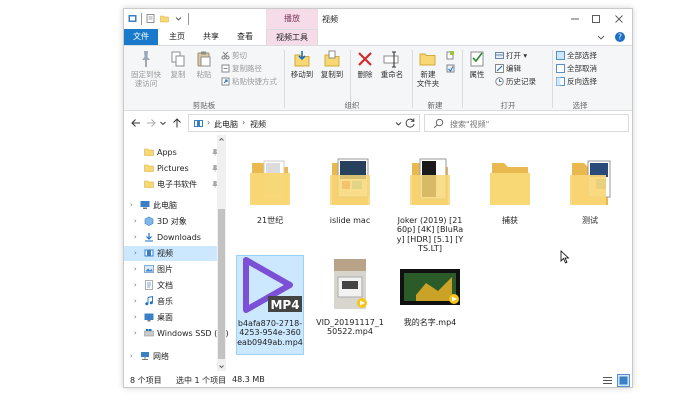 The height and width of the screenshot is (401, 700). Describe the element at coordinates (167, 152) in the screenshot. I see `nav-item-label: Apps` at that location.